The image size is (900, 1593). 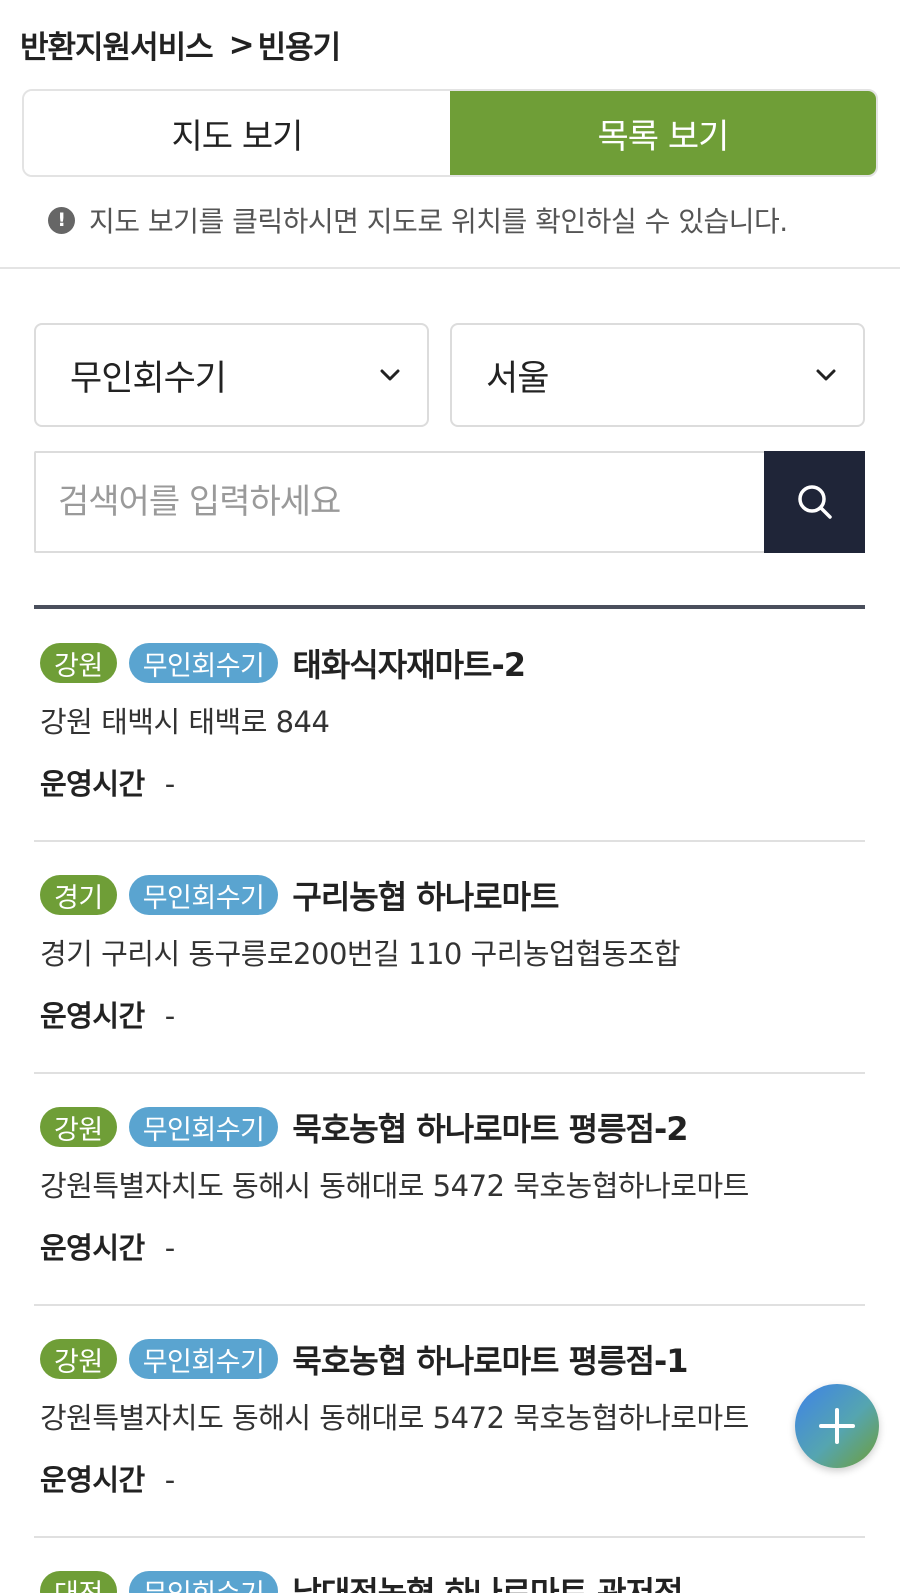 I want to click on item-name: 구리농협 하나로마트, so click(x=425, y=897).